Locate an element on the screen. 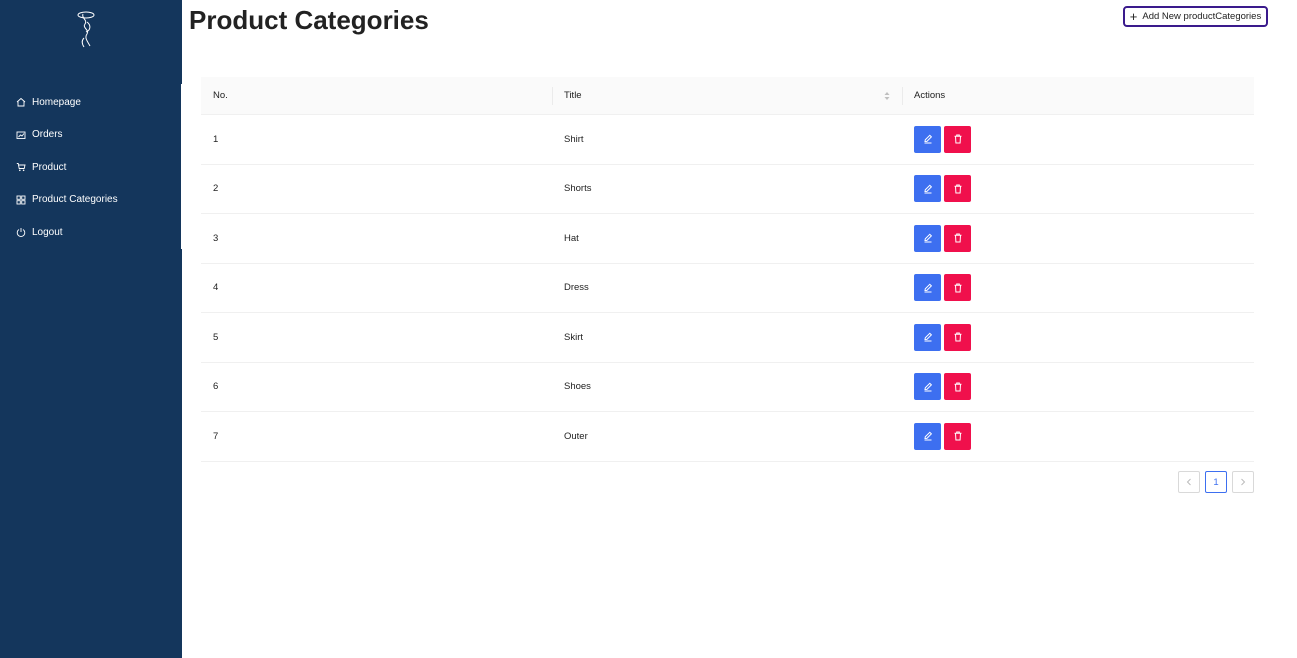 The width and height of the screenshot is (1297, 658). table-header: No. Title Actions is located at coordinates (727, 96).